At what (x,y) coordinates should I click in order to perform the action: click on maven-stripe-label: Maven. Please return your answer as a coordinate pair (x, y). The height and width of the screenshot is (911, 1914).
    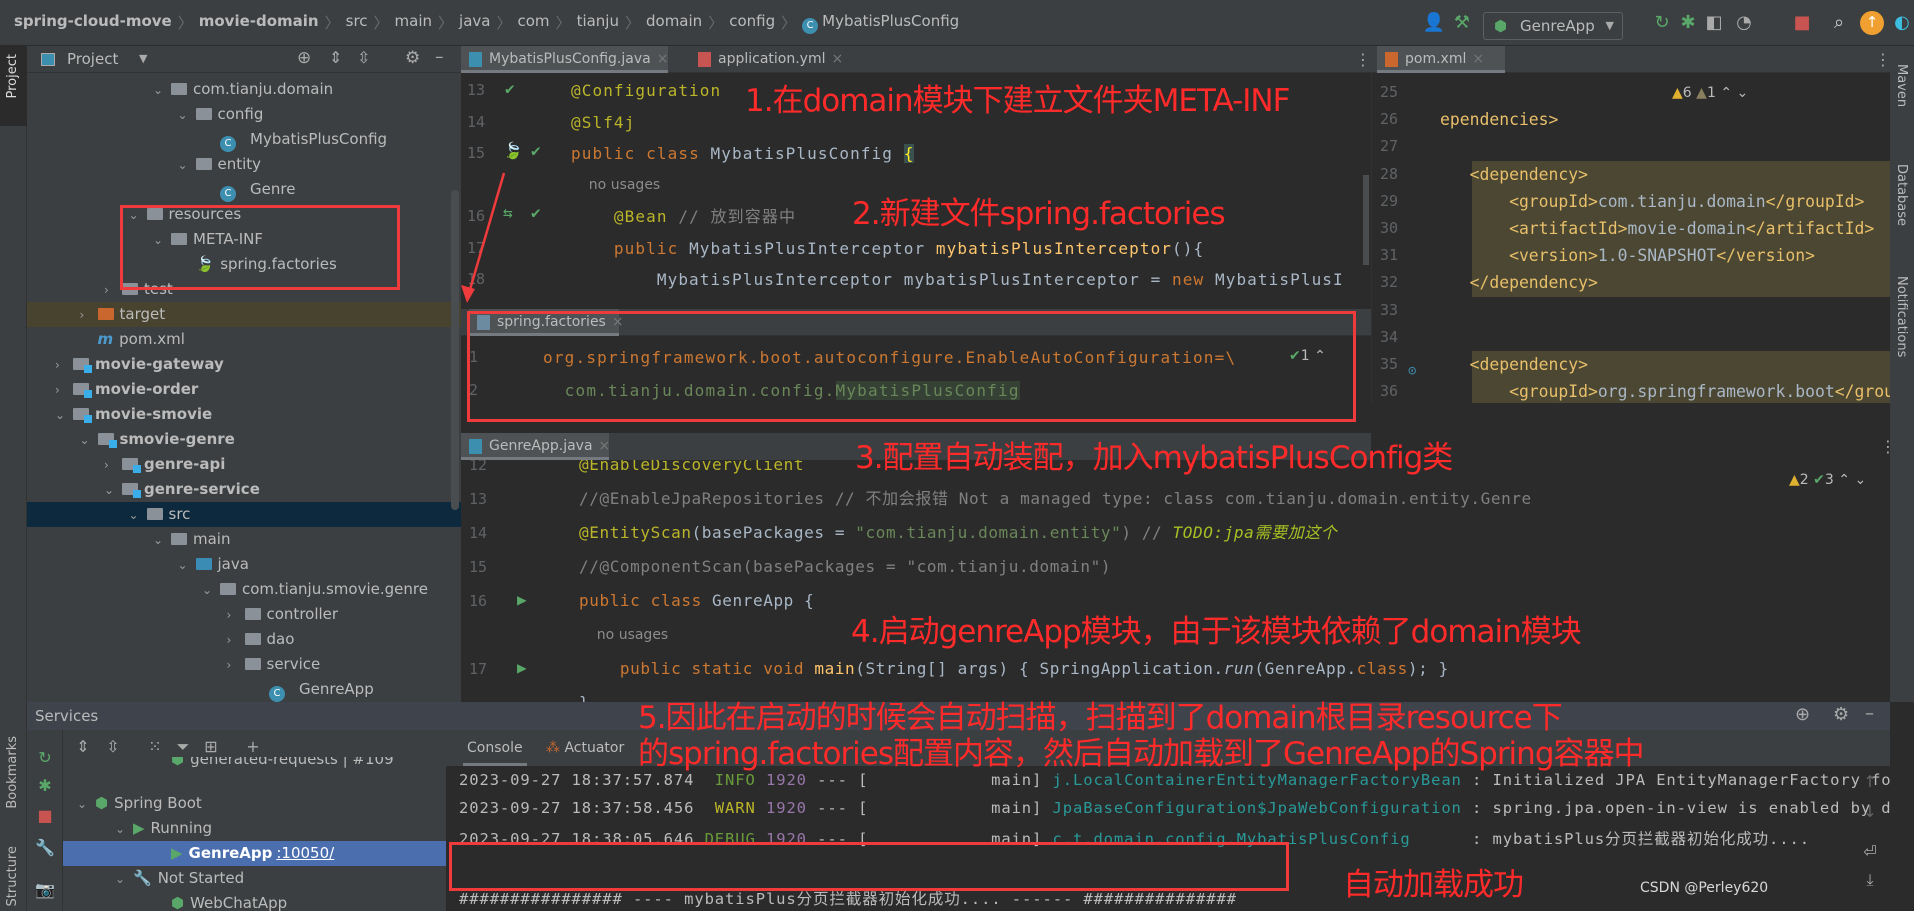
    Looking at the image, I should click on (1901, 85).